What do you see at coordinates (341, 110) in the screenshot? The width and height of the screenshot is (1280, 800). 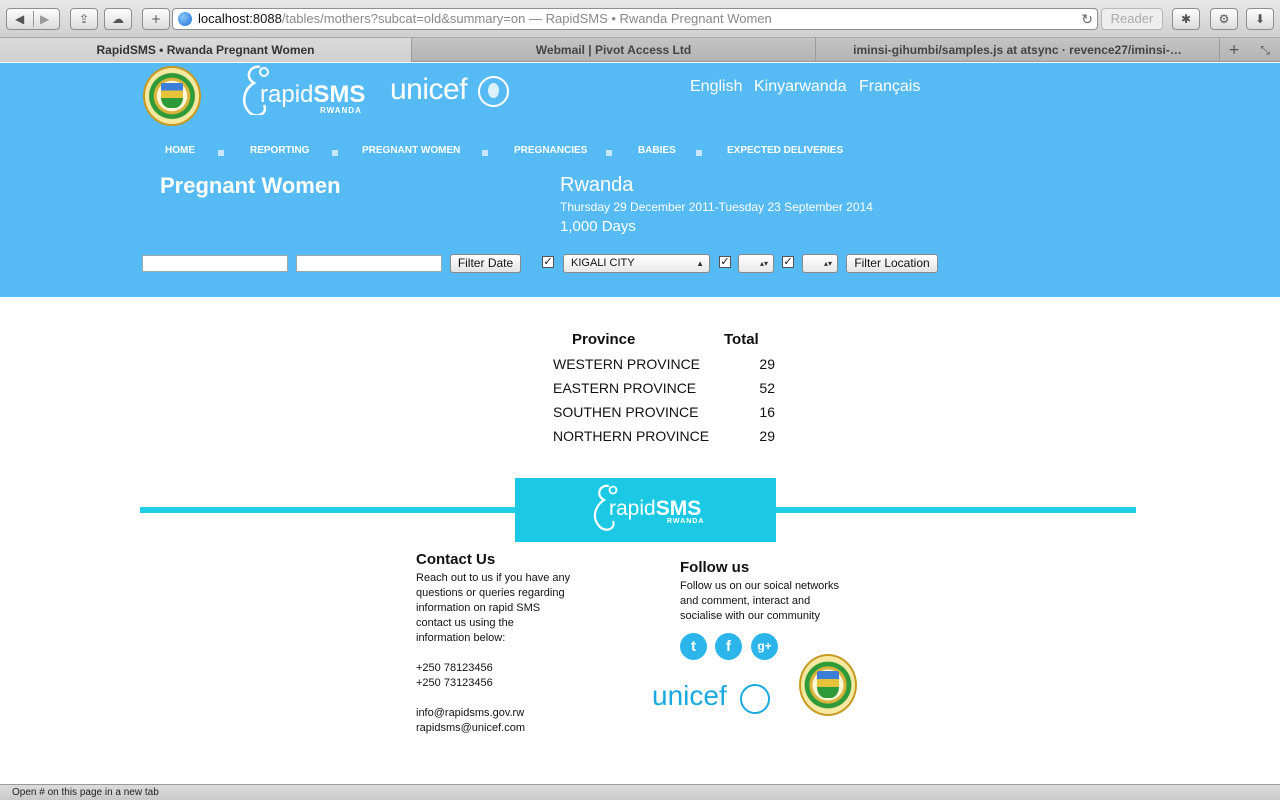 I see `rapidsms-sub: RWANDA` at bounding box center [341, 110].